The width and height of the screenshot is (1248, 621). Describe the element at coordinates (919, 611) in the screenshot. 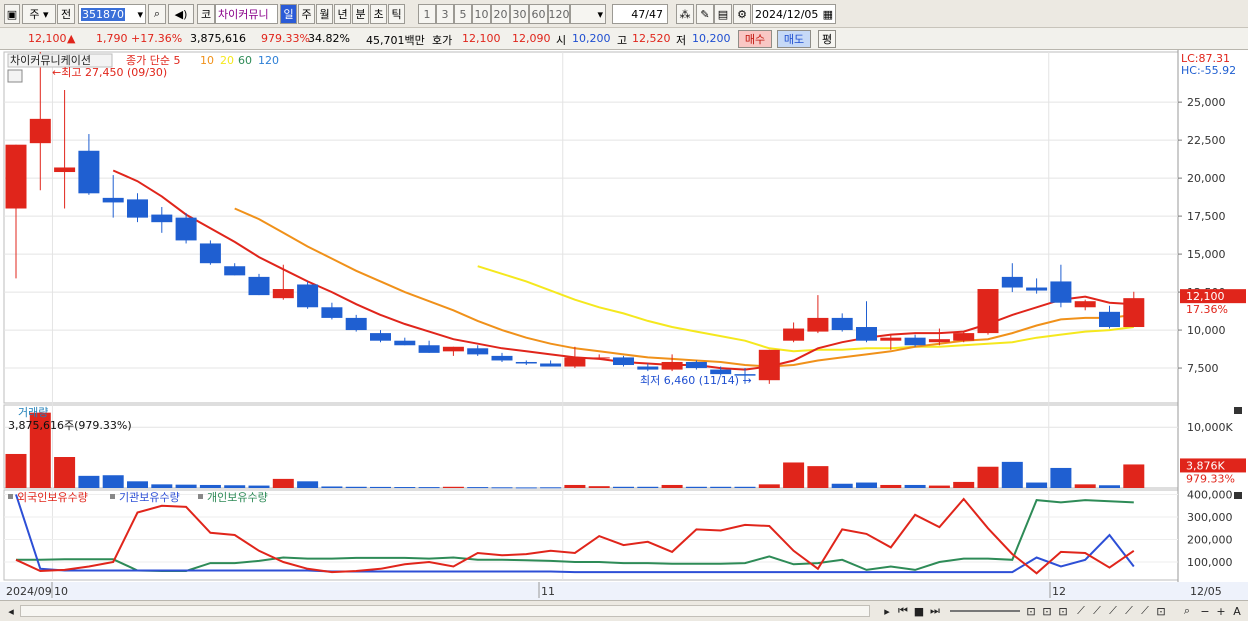

I see `stop-icon: ■` at that location.